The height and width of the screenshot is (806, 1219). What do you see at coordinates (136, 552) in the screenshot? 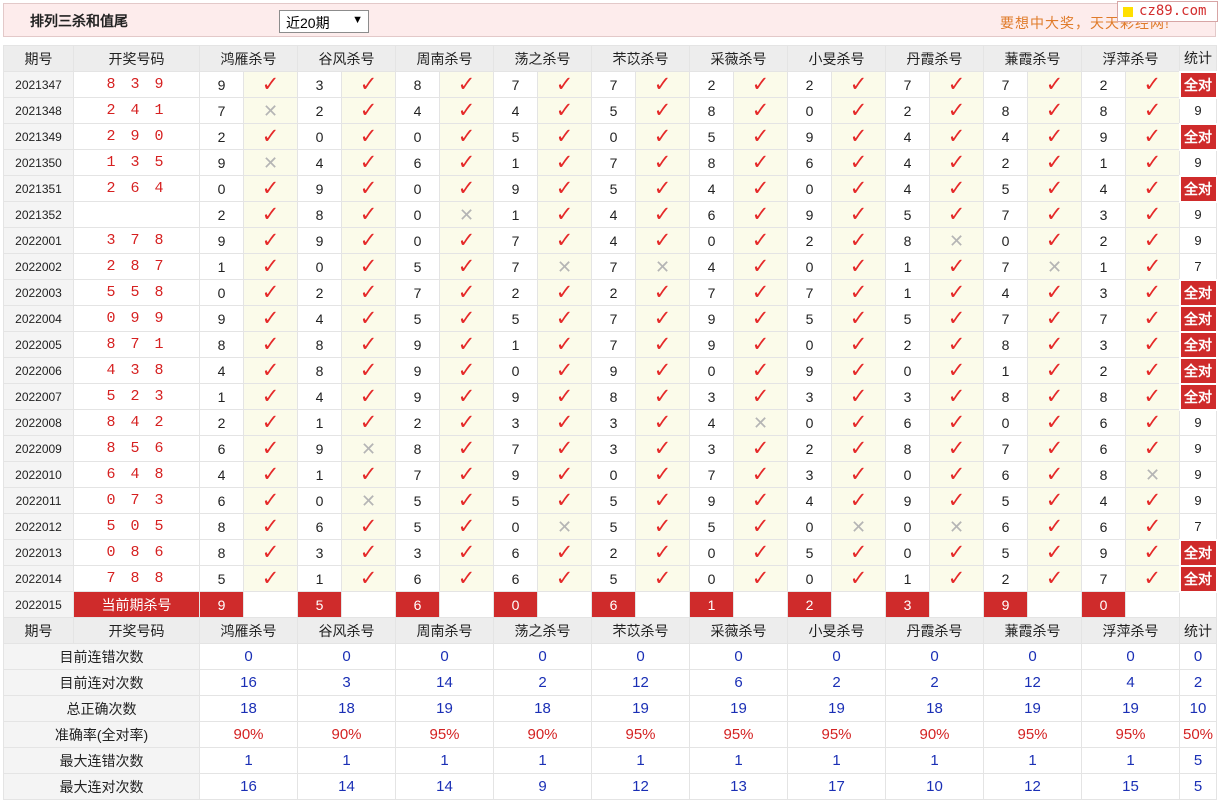
I see `draw-numbers: 0 8 6` at bounding box center [136, 552].